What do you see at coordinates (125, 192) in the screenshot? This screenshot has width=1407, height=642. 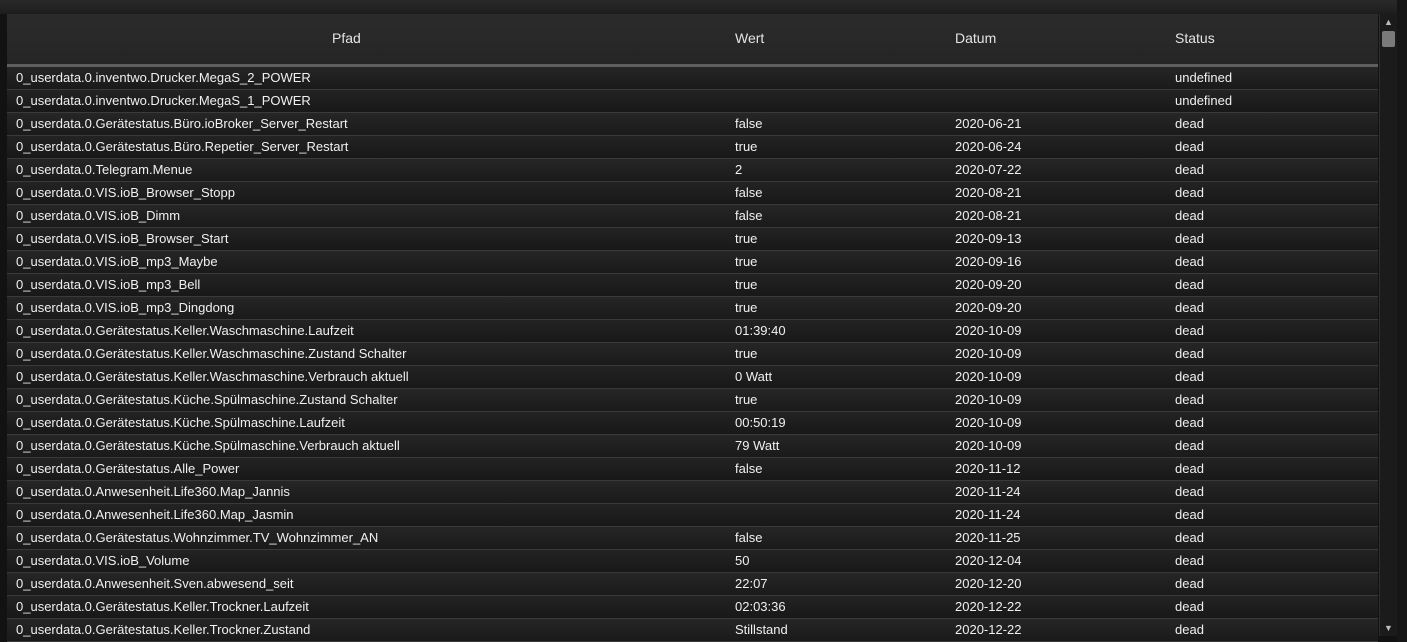 I see `cell-path: 0_userdata.0.VIS.ioB_Browser_Stopp` at bounding box center [125, 192].